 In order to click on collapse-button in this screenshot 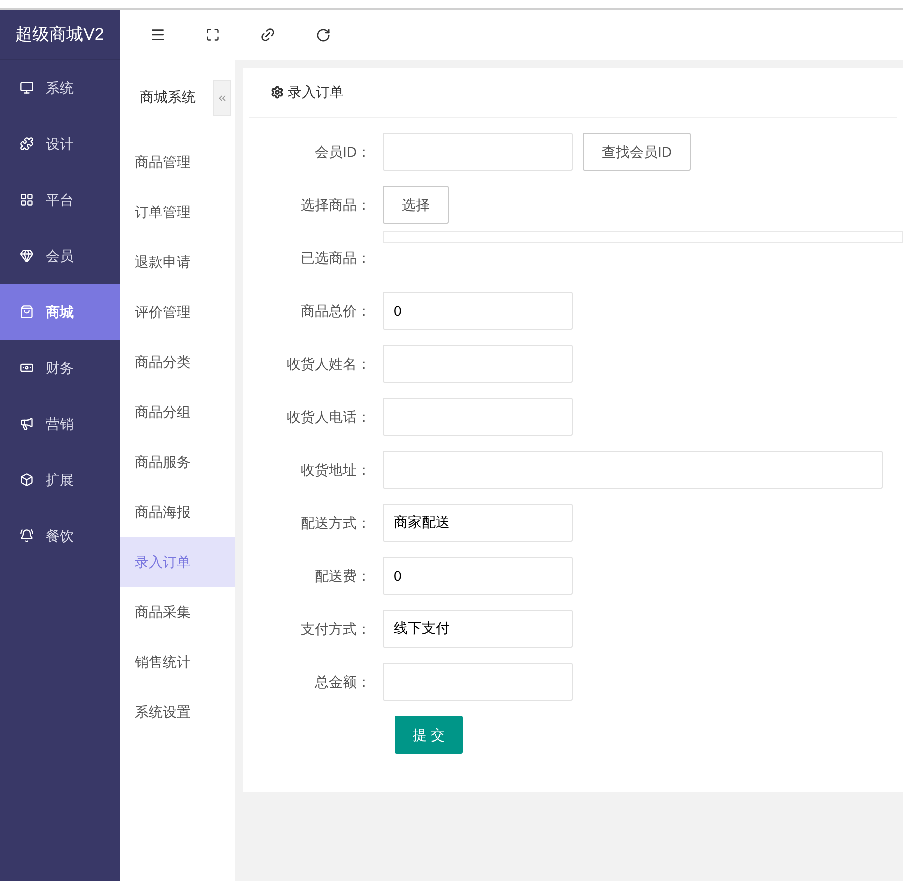, I will do `click(222, 98)`.